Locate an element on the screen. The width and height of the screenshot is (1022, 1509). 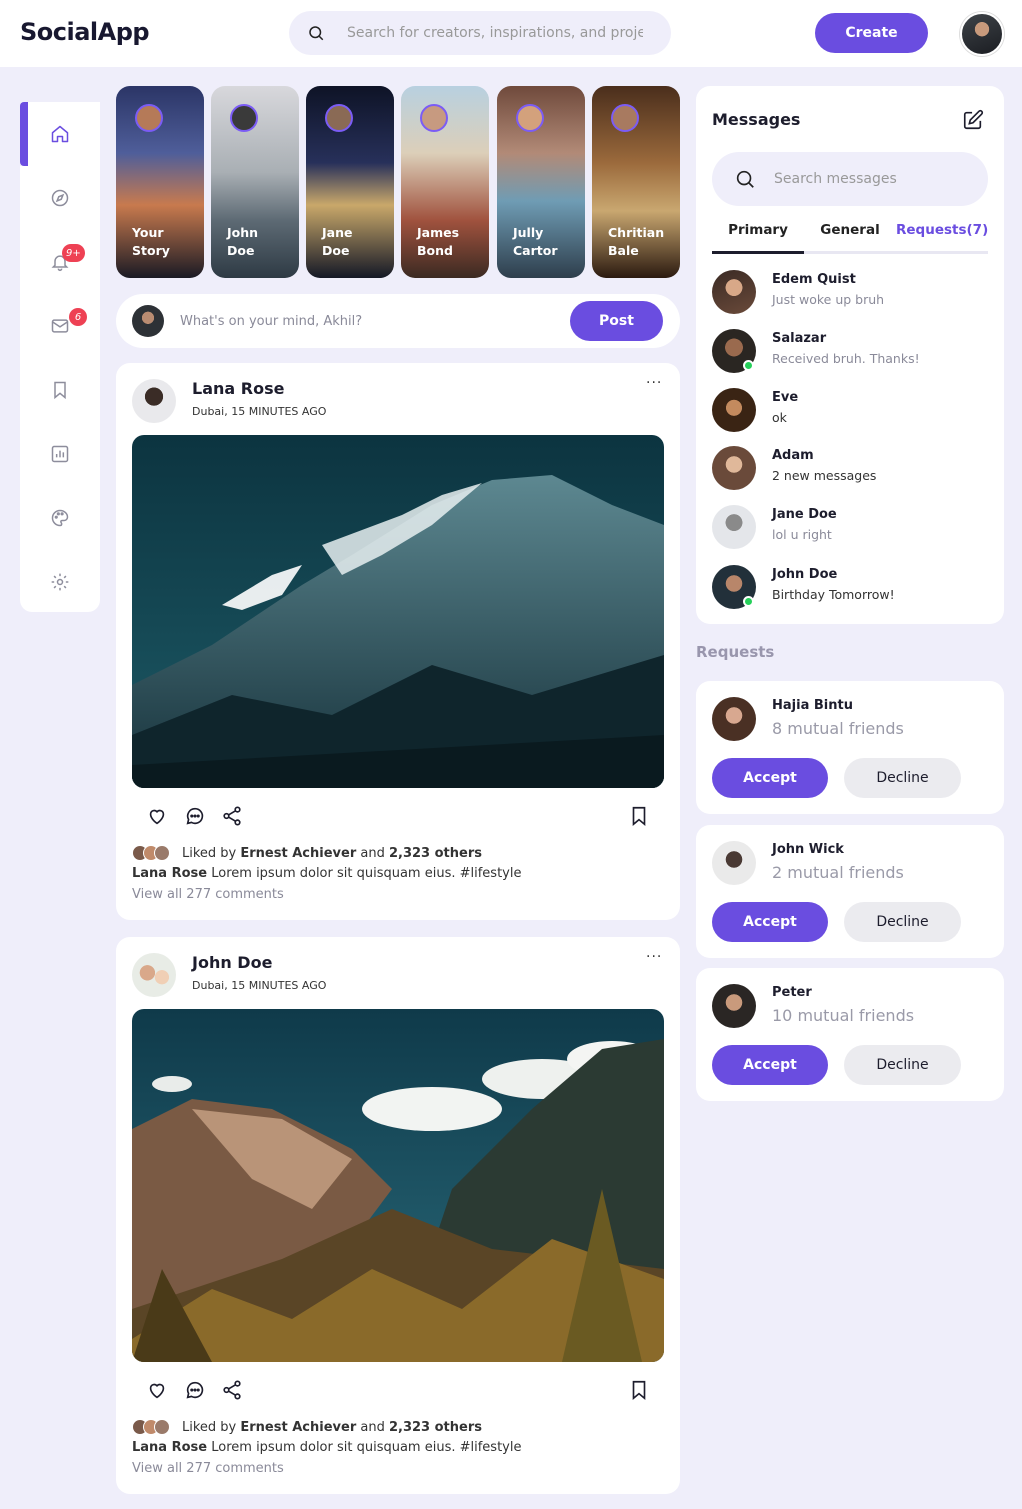
sidebar-item-theme is located at coordinates (60, 518).